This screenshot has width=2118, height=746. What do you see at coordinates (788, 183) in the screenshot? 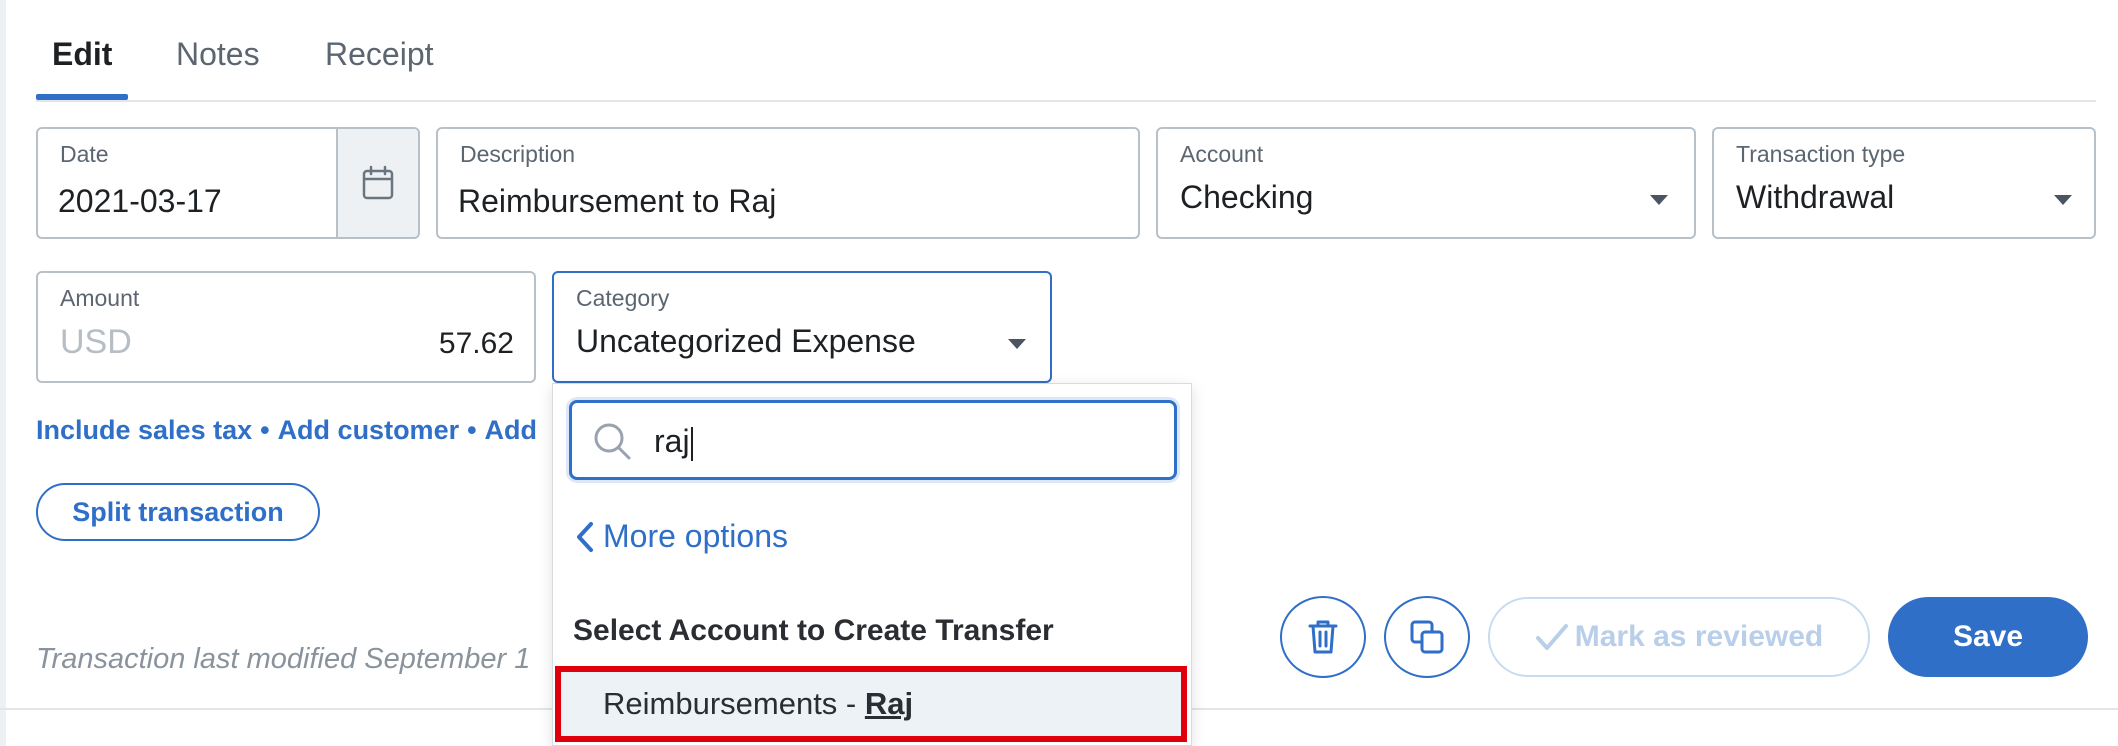
I see `description-field: Description Reimbursement to Raj` at bounding box center [788, 183].